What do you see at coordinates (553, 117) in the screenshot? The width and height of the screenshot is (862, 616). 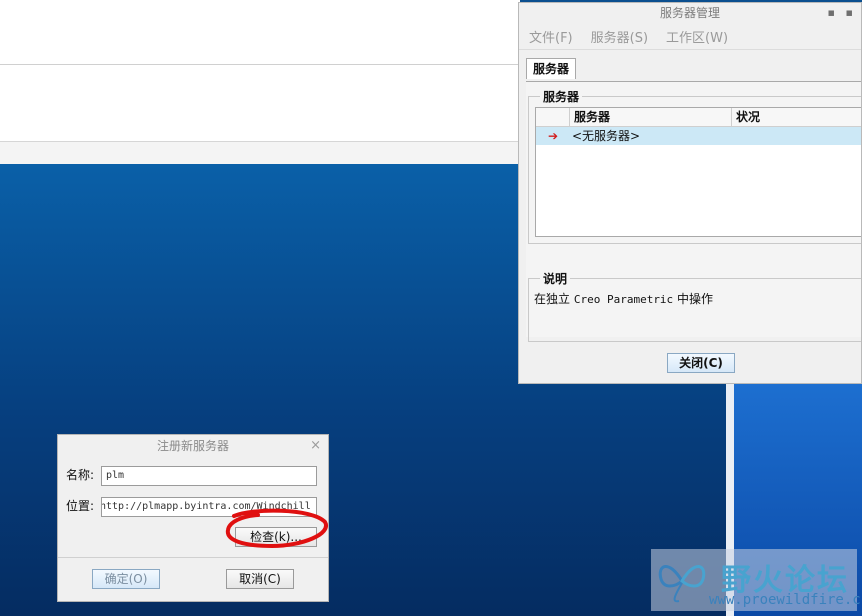 I see `column-marker` at bounding box center [553, 117].